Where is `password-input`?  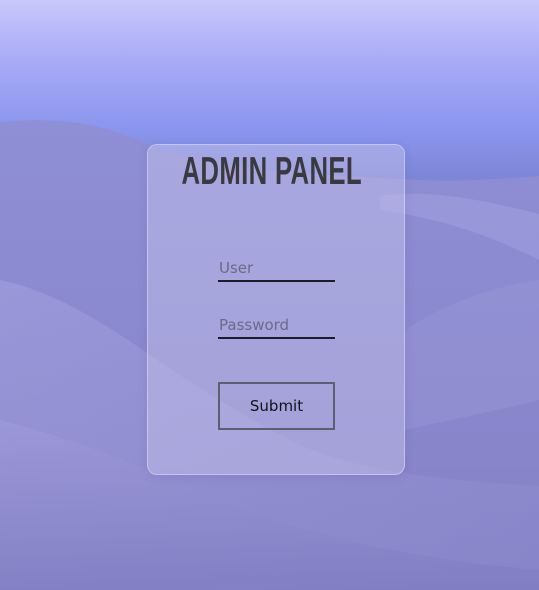 password-input is located at coordinates (276, 326).